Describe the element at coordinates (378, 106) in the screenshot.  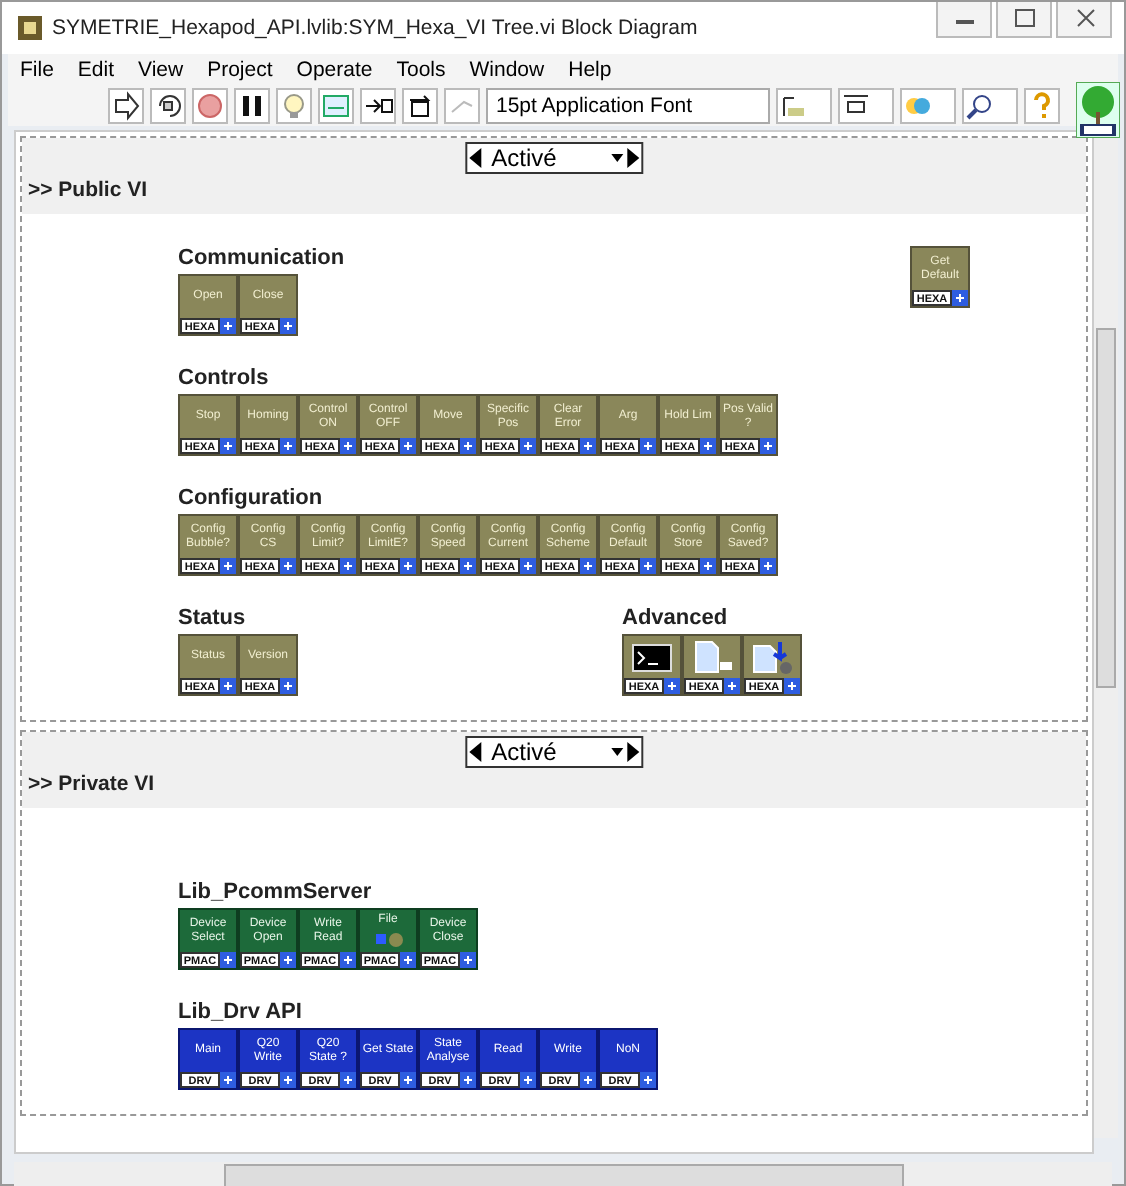
I see `step-into-icon` at that location.